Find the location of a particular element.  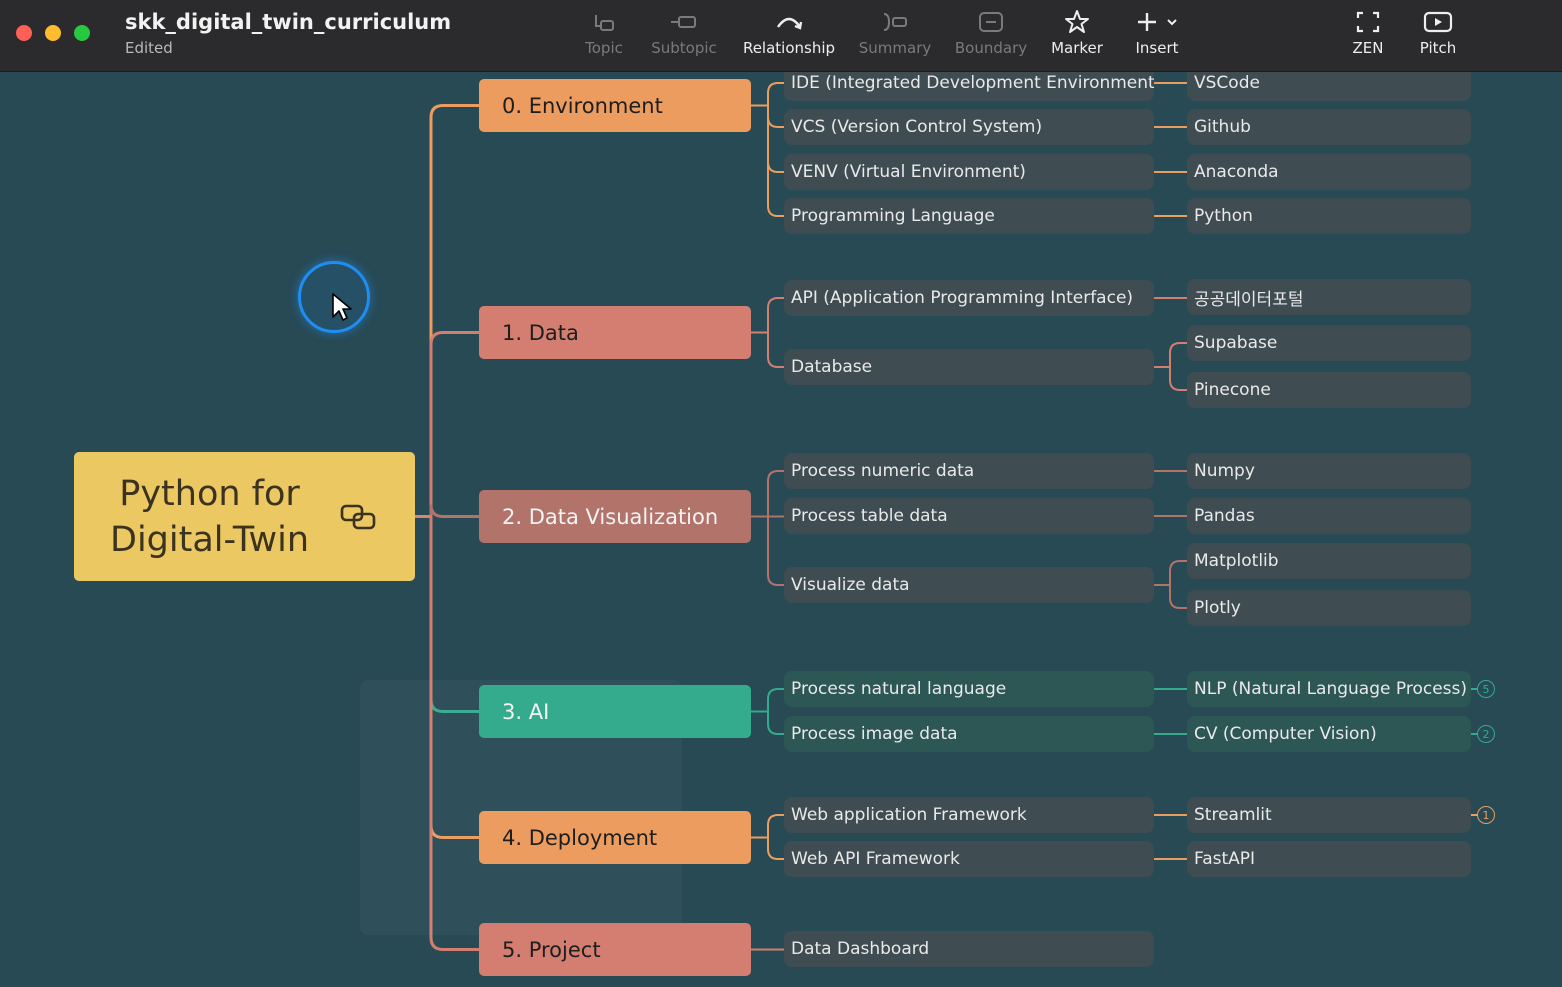

summary-button: Summary is located at coordinates (895, 32).